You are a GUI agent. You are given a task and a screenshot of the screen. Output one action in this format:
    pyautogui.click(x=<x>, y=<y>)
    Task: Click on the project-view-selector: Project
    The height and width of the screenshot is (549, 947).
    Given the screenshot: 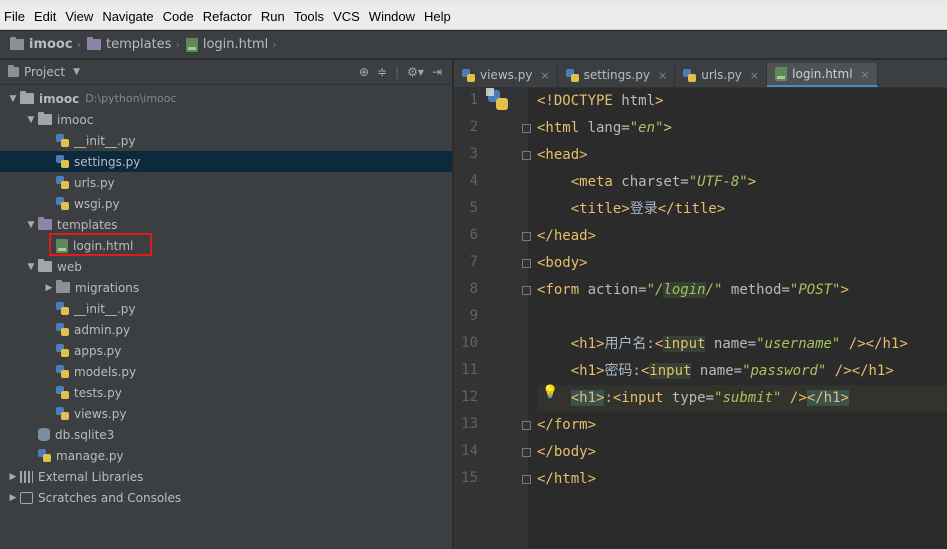 What is the action you would take?
    pyautogui.click(x=44, y=72)
    